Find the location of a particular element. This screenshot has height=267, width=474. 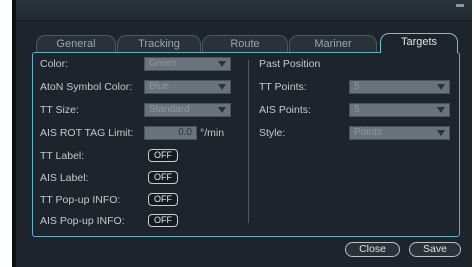

close-button: Close is located at coordinates (372, 249).